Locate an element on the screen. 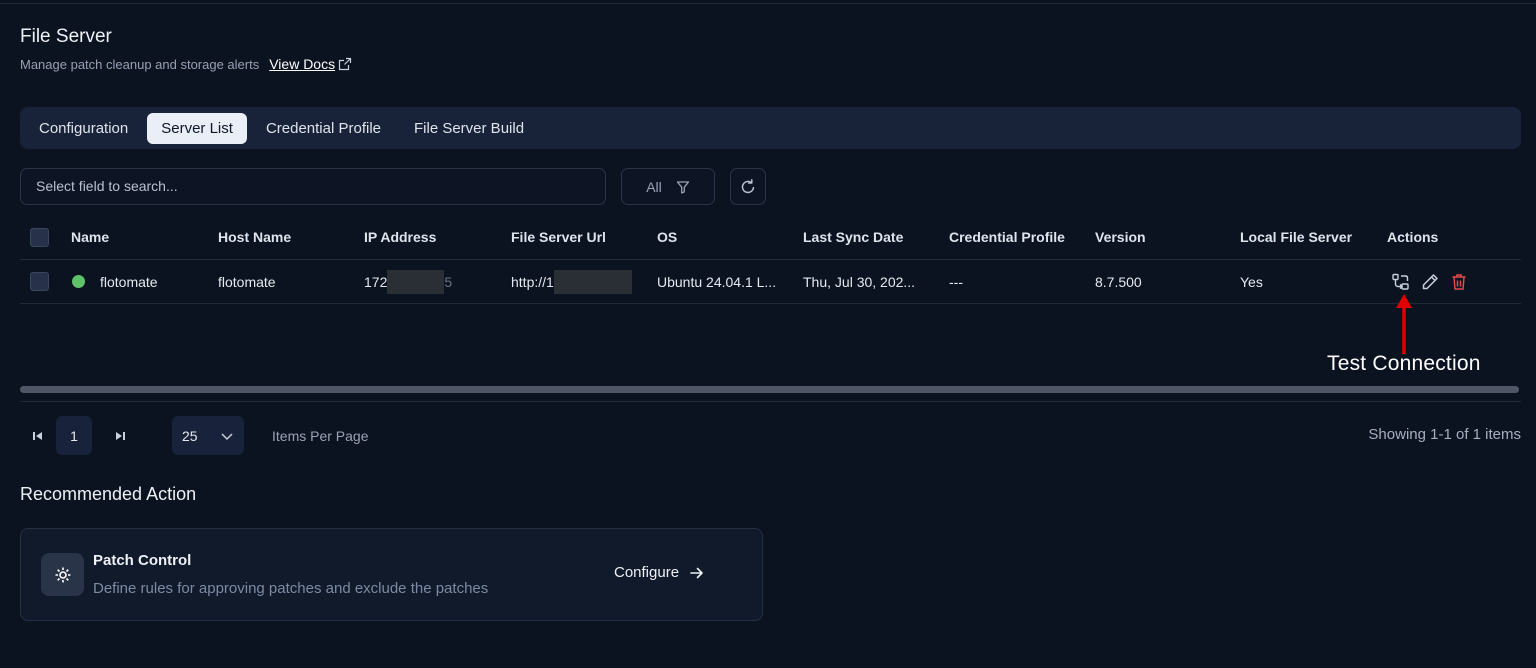  column-header-last-sync-date: Last Sync Date is located at coordinates (853, 237).